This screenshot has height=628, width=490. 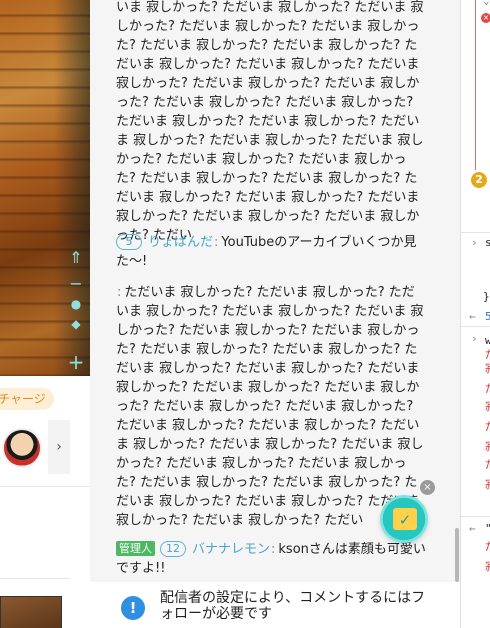 I want to click on level-badge: 5, so click(x=129, y=242).